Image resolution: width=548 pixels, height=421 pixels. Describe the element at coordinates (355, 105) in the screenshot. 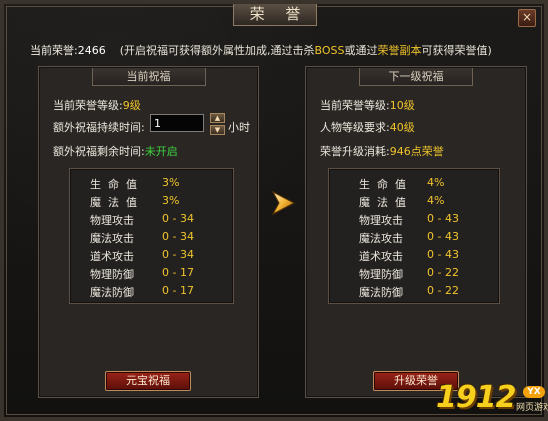

I see `next-level-label: 当前荣誉等级:` at that location.